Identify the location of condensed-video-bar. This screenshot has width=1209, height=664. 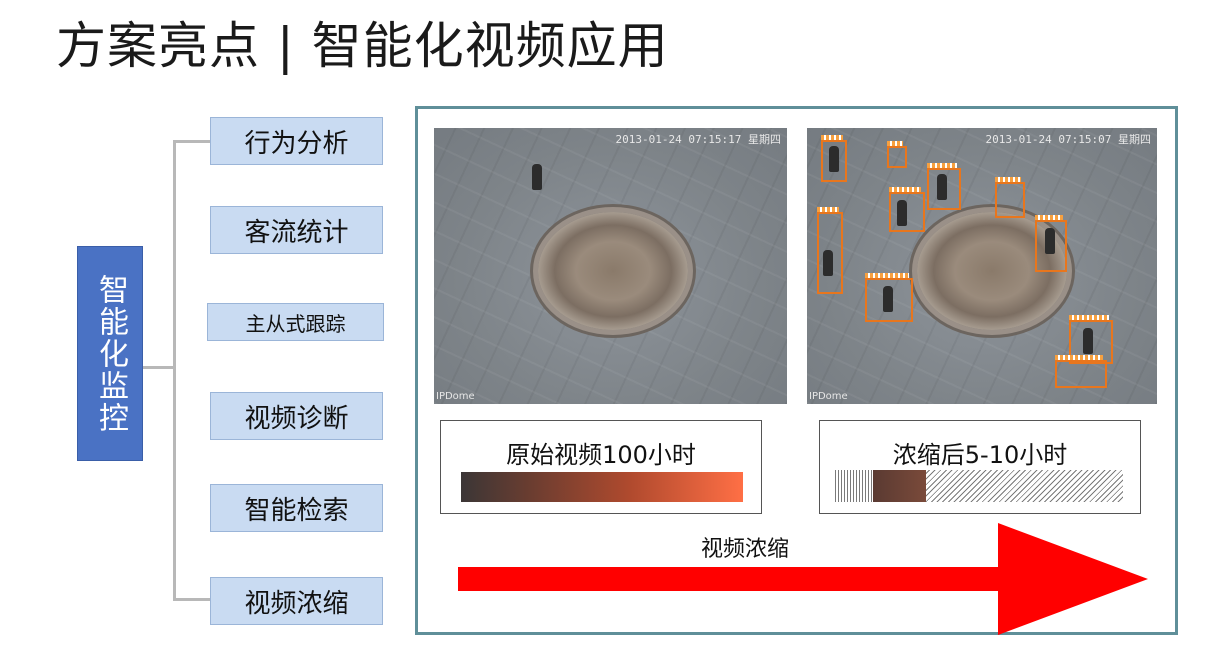
(978, 486).